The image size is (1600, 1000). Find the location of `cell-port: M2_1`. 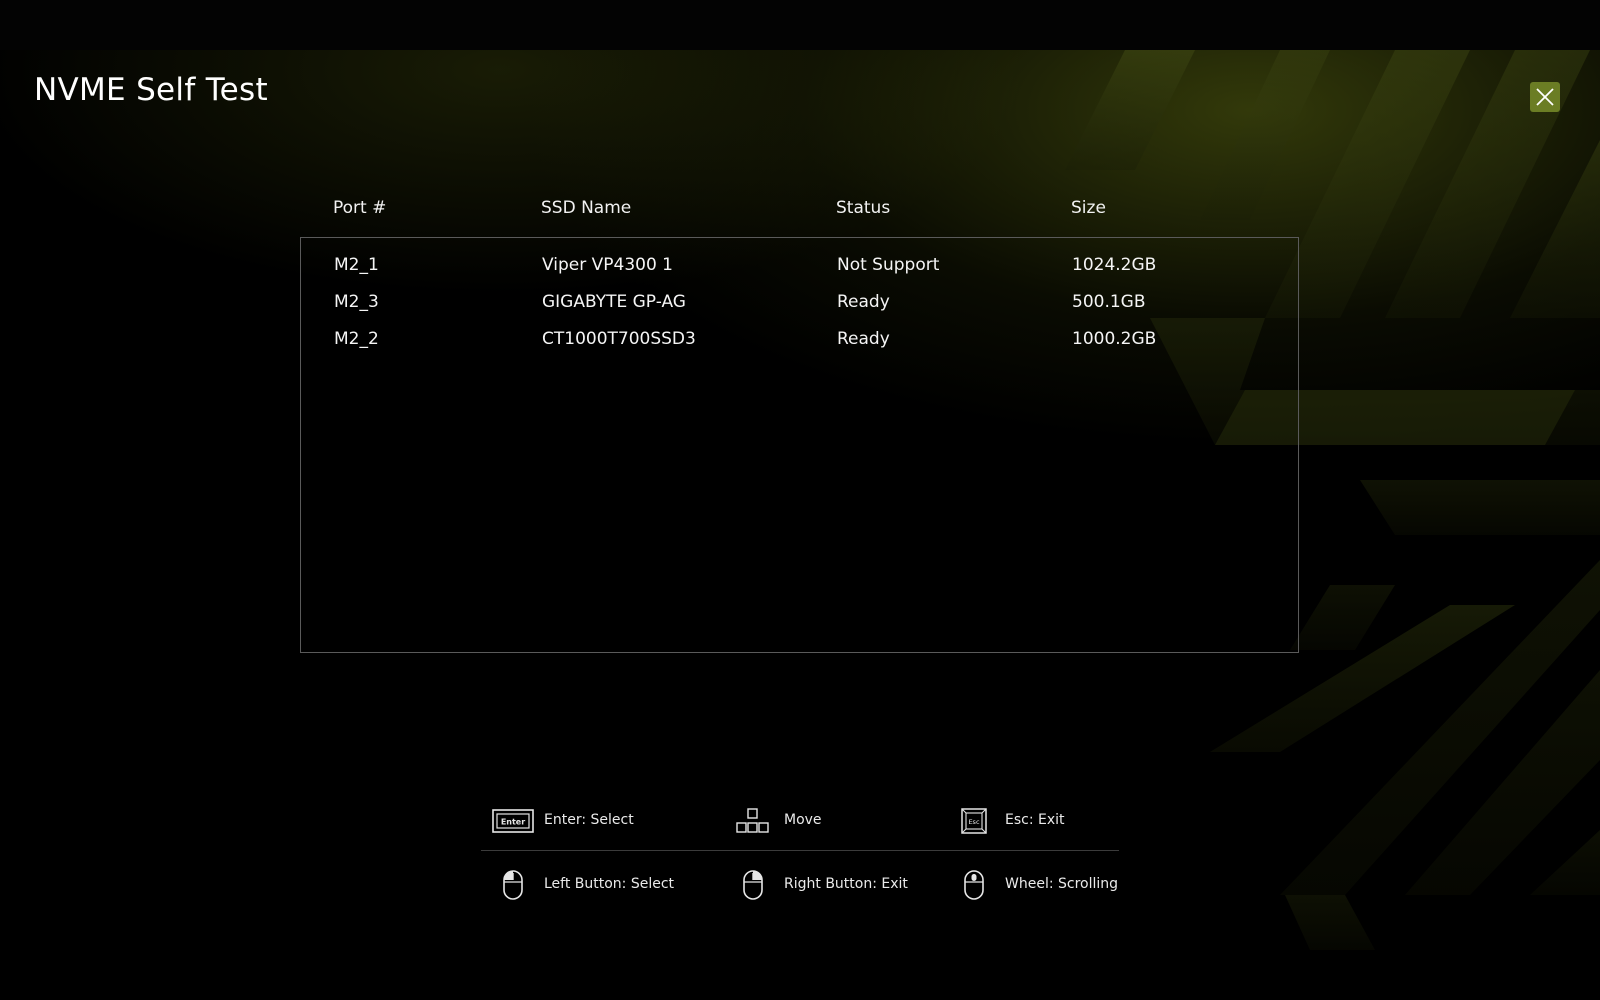

cell-port: M2_1 is located at coordinates (356, 265).